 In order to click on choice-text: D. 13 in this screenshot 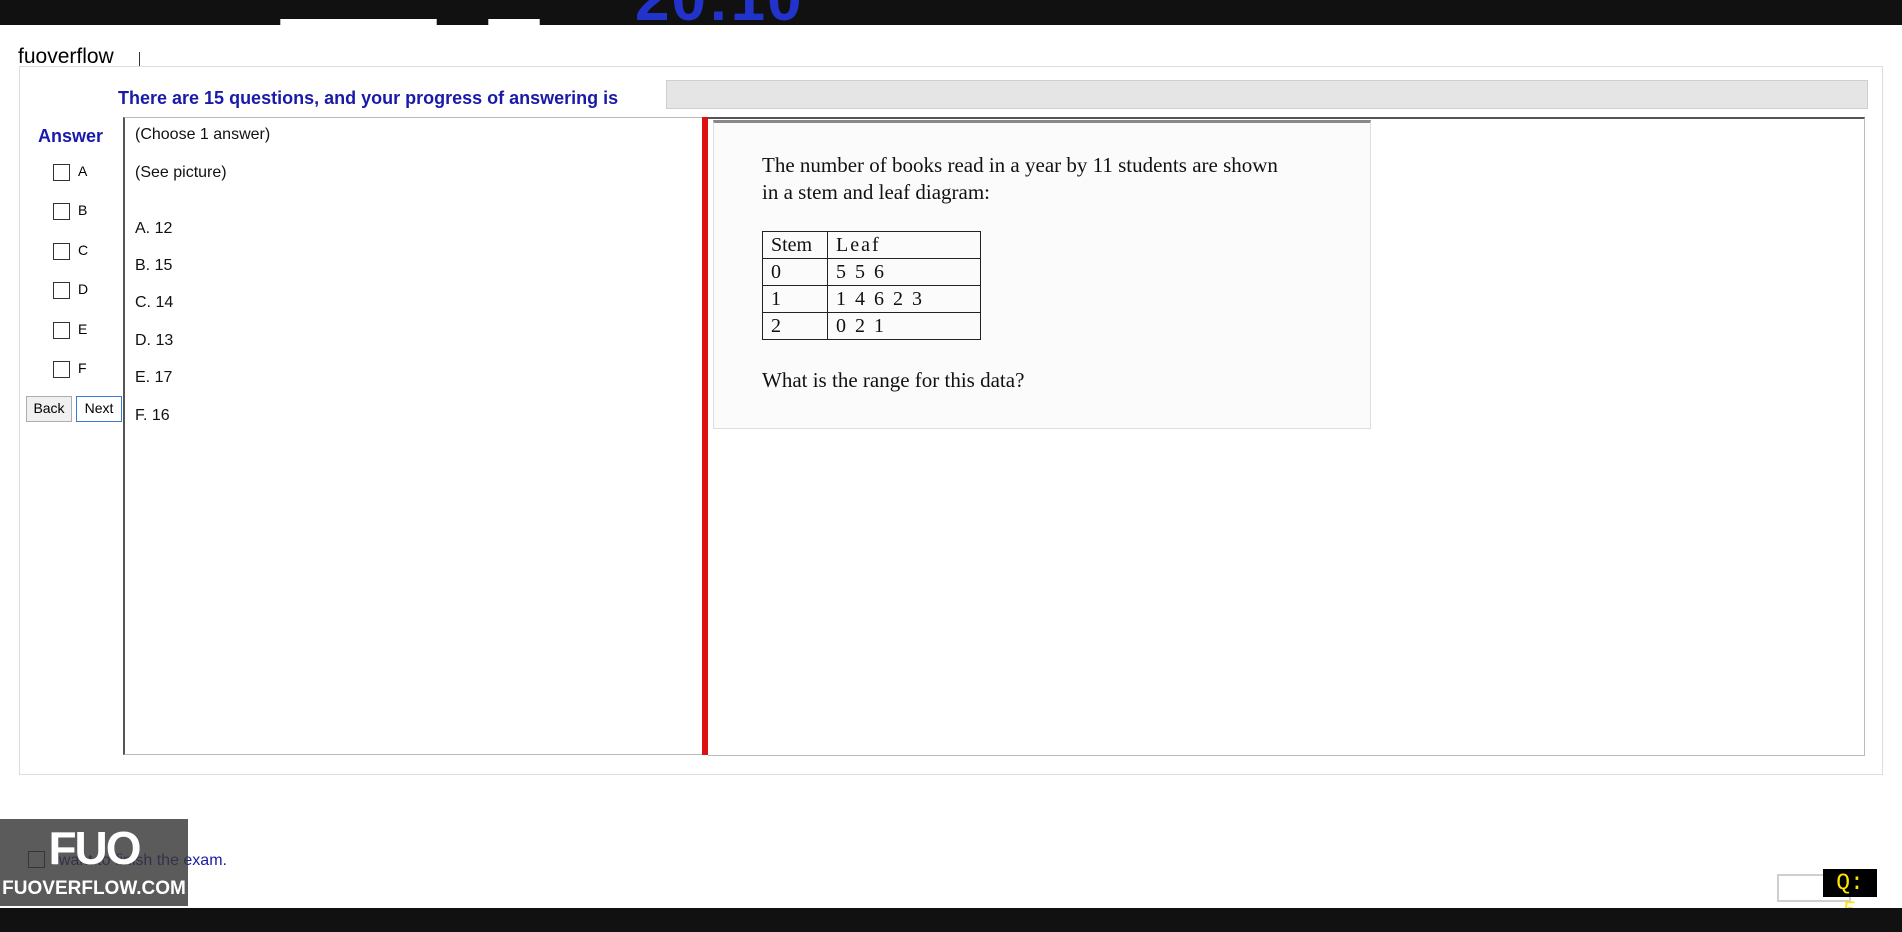, I will do `click(154, 340)`.